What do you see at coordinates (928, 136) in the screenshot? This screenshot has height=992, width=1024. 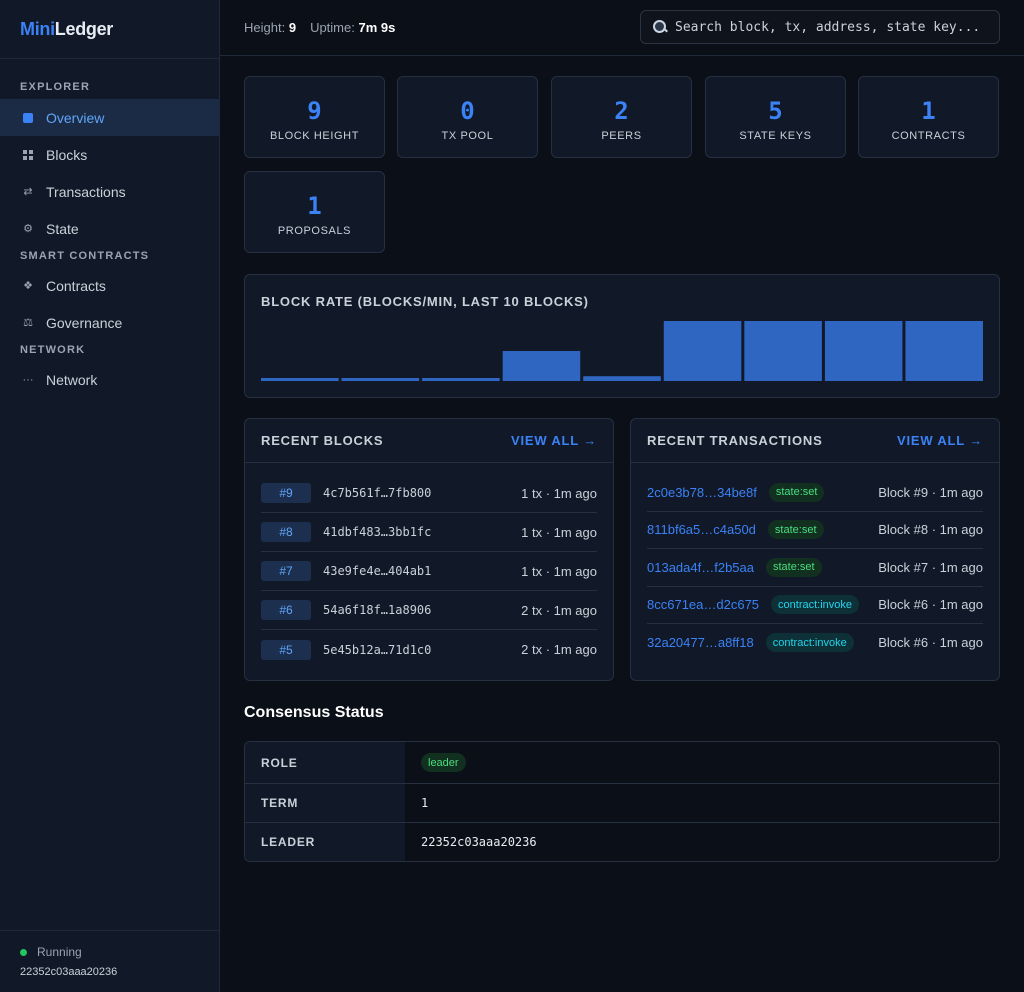 I see `stat-label: CONTRACTS` at bounding box center [928, 136].